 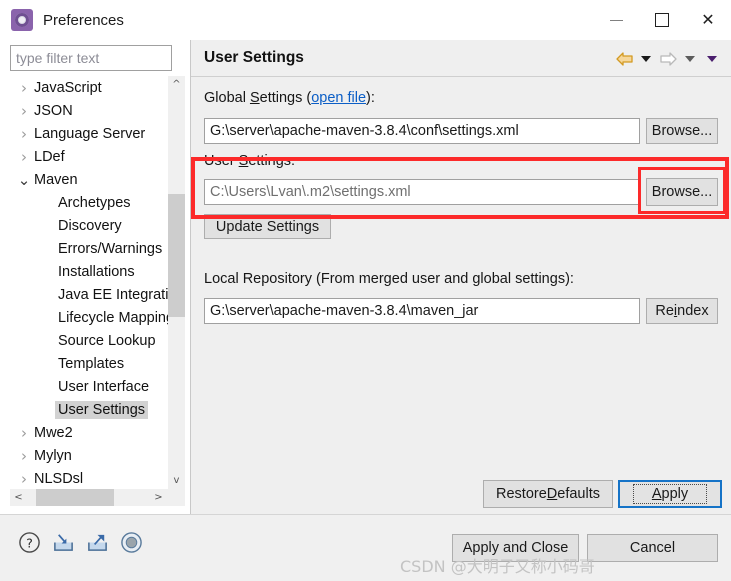 I want to click on reindex-label-prefix: Re, so click(x=664, y=311).